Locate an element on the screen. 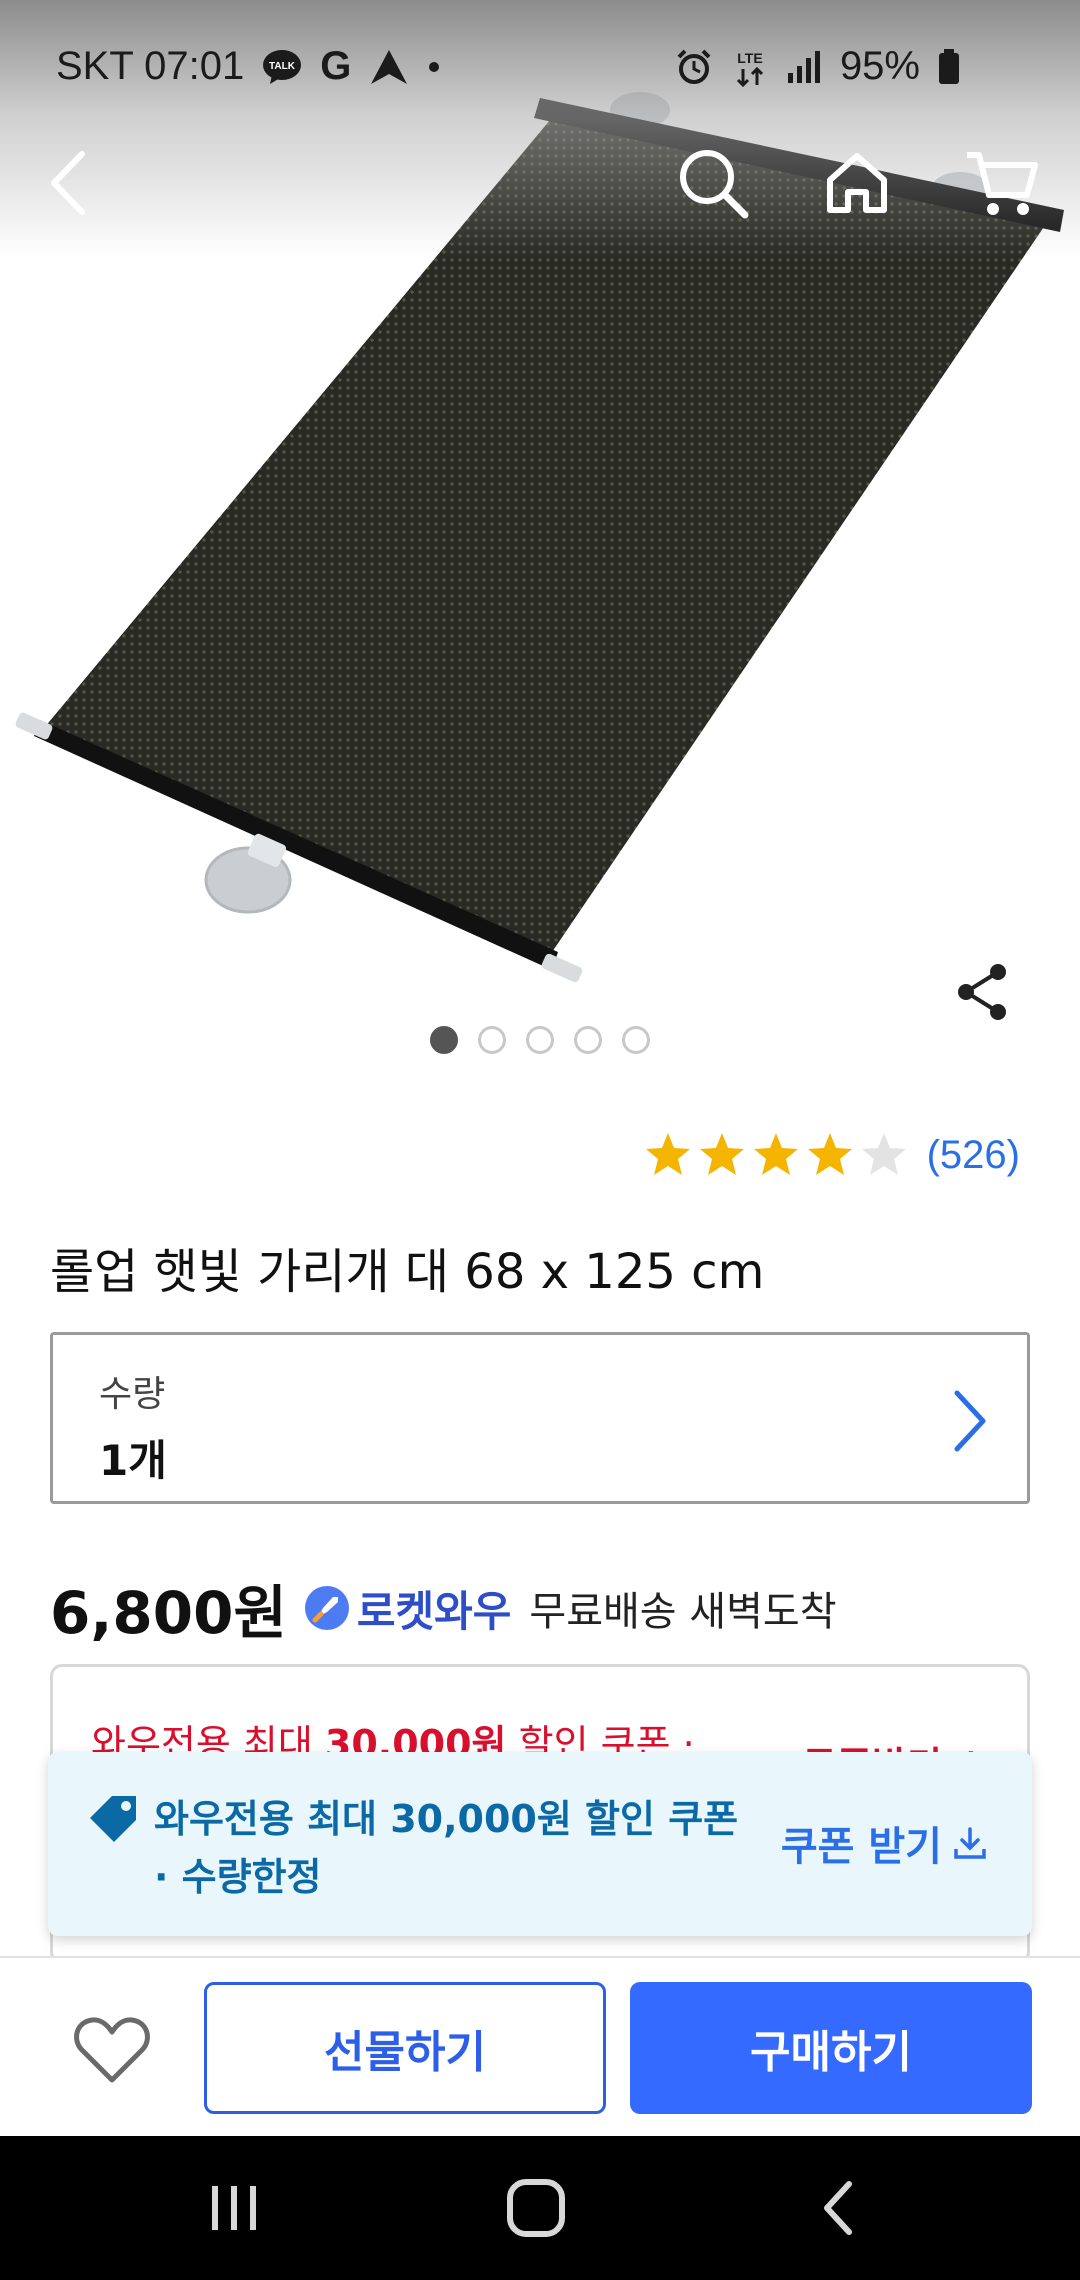 This screenshot has height=2280, width=1080. cart-button is located at coordinates (1001, 183).